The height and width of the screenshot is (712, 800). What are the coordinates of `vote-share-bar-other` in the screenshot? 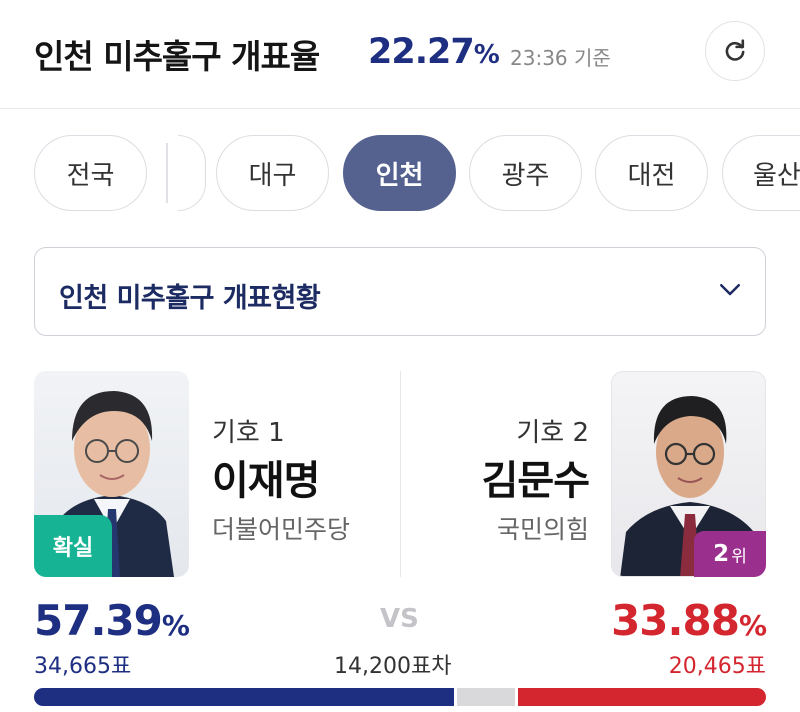 It's located at (486, 697).